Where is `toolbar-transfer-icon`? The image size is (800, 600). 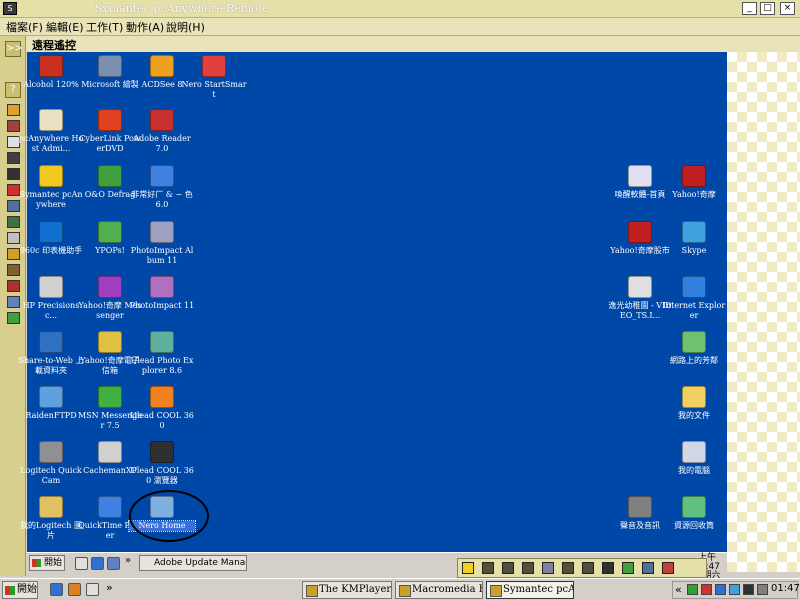 toolbar-transfer-icon is located at coordinates (608, 568).